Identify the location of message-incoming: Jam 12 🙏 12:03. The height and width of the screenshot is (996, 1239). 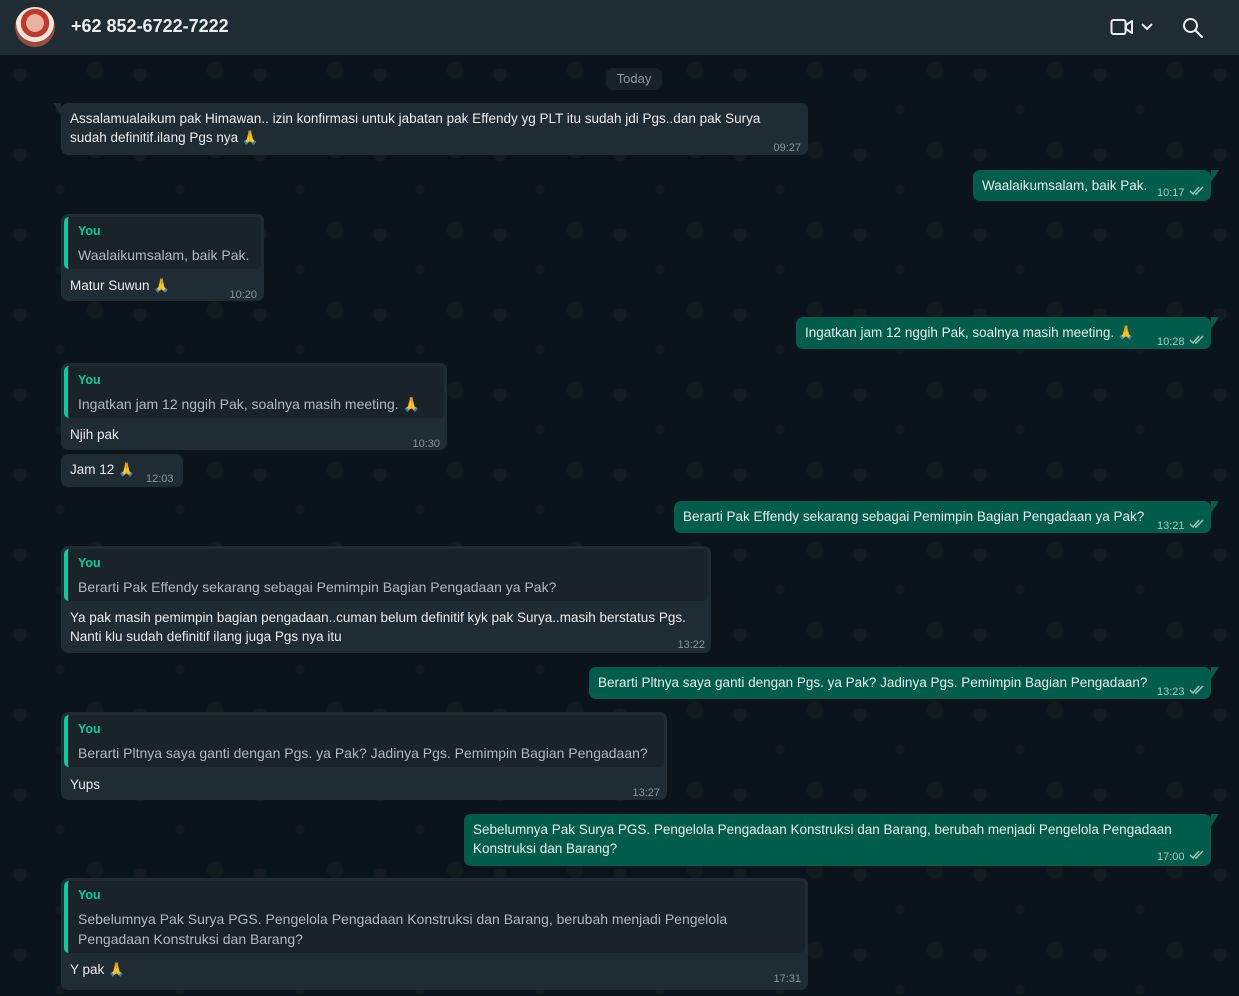
(122, 470).